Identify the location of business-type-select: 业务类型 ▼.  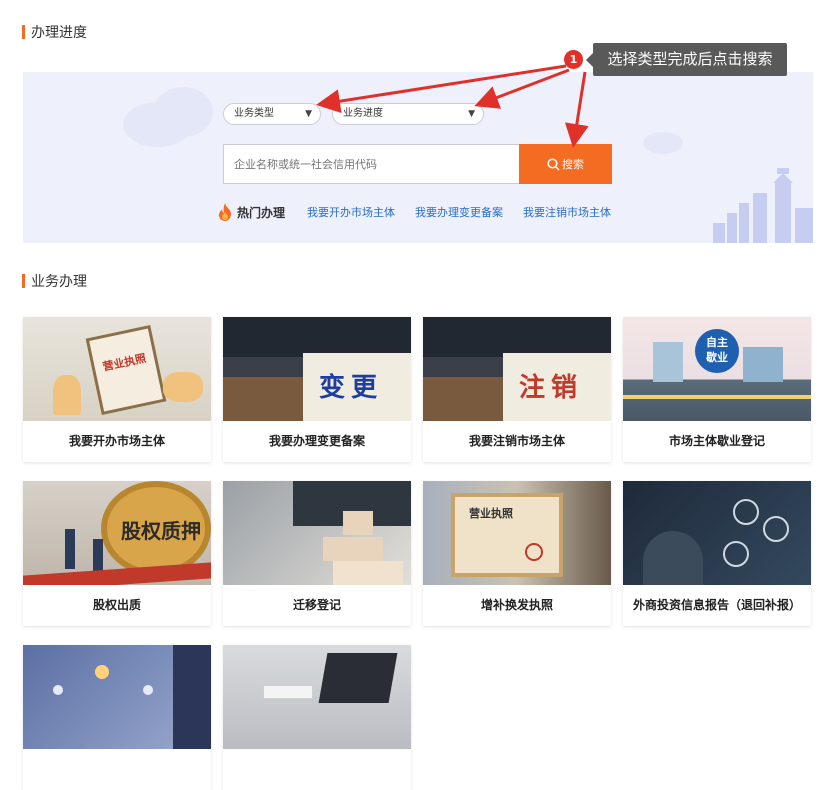
(272, 114).